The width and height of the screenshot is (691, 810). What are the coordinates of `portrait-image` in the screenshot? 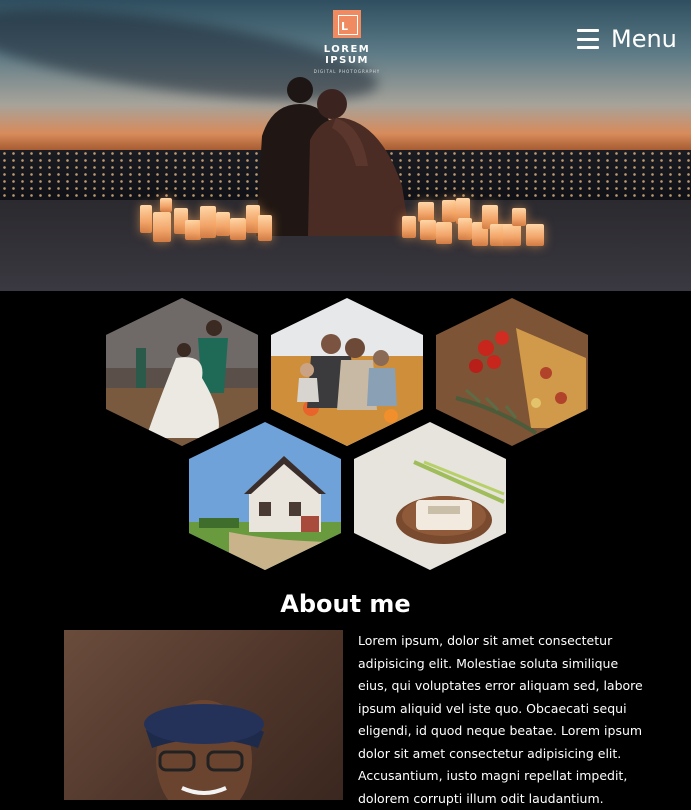 It's located at (203, 715).